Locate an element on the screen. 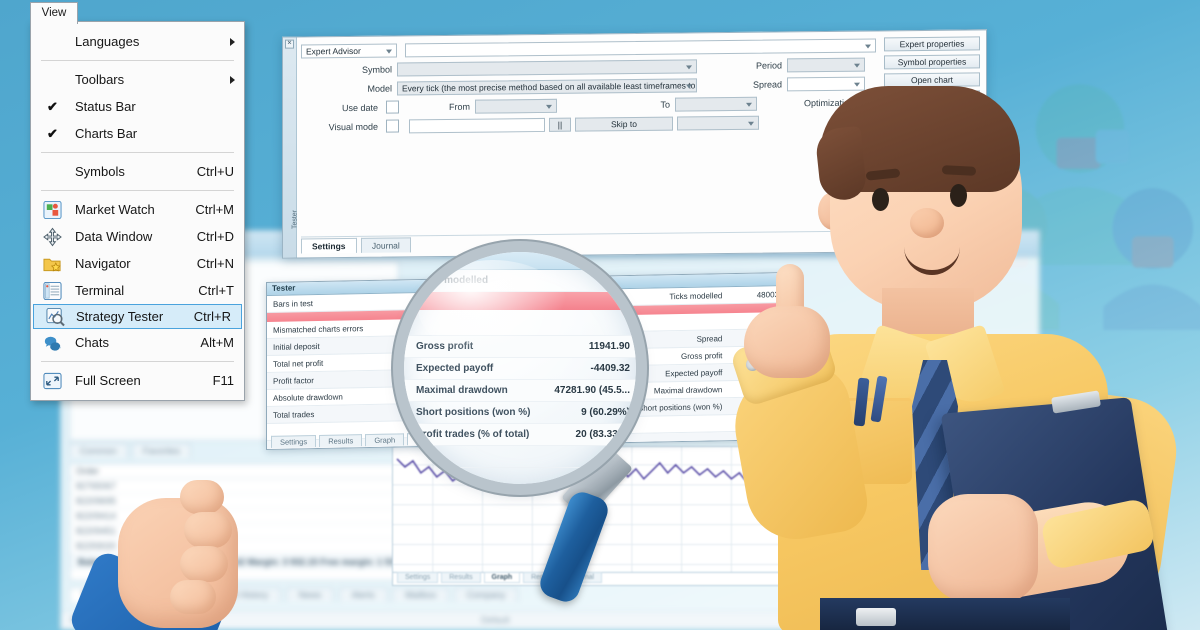 Image resolution: width=1200 pixels, height=630 pixels. menu-item-status-bar: ✔ Status Bar is located at coordinates (137, 106).